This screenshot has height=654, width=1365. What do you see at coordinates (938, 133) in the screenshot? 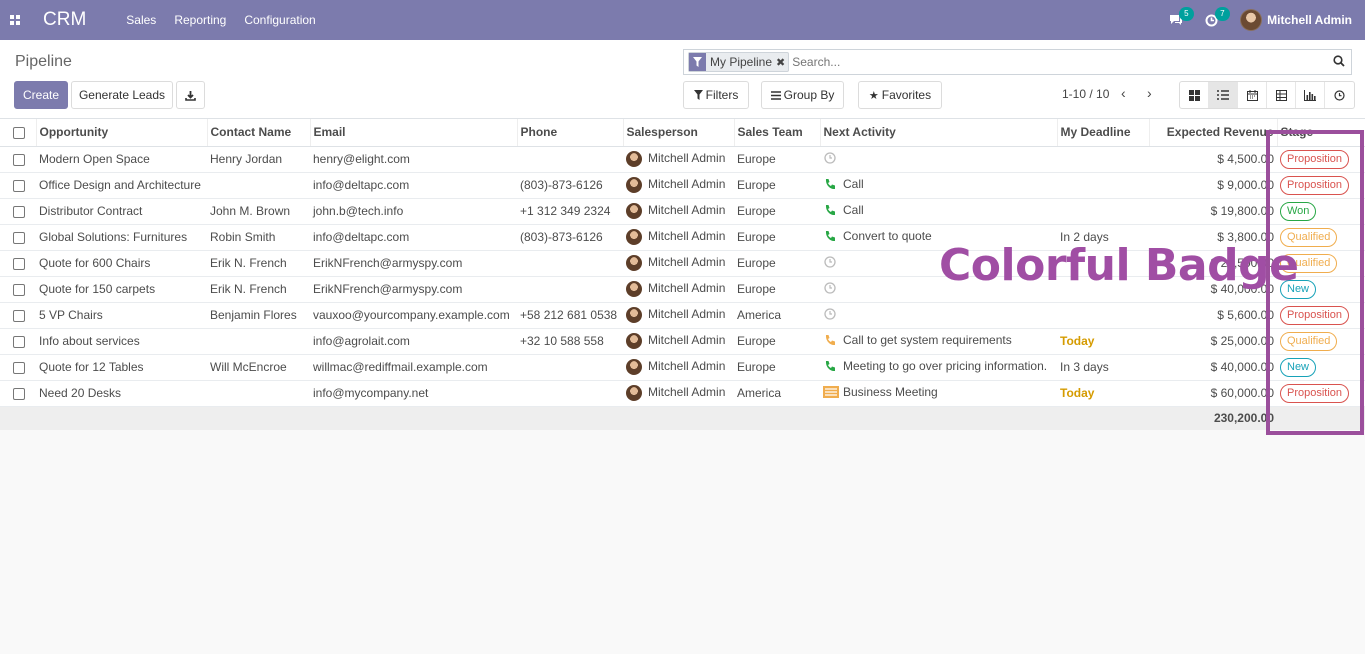
I see `column-header-next-activity: Next Activity` at bounding box center [938, 133].